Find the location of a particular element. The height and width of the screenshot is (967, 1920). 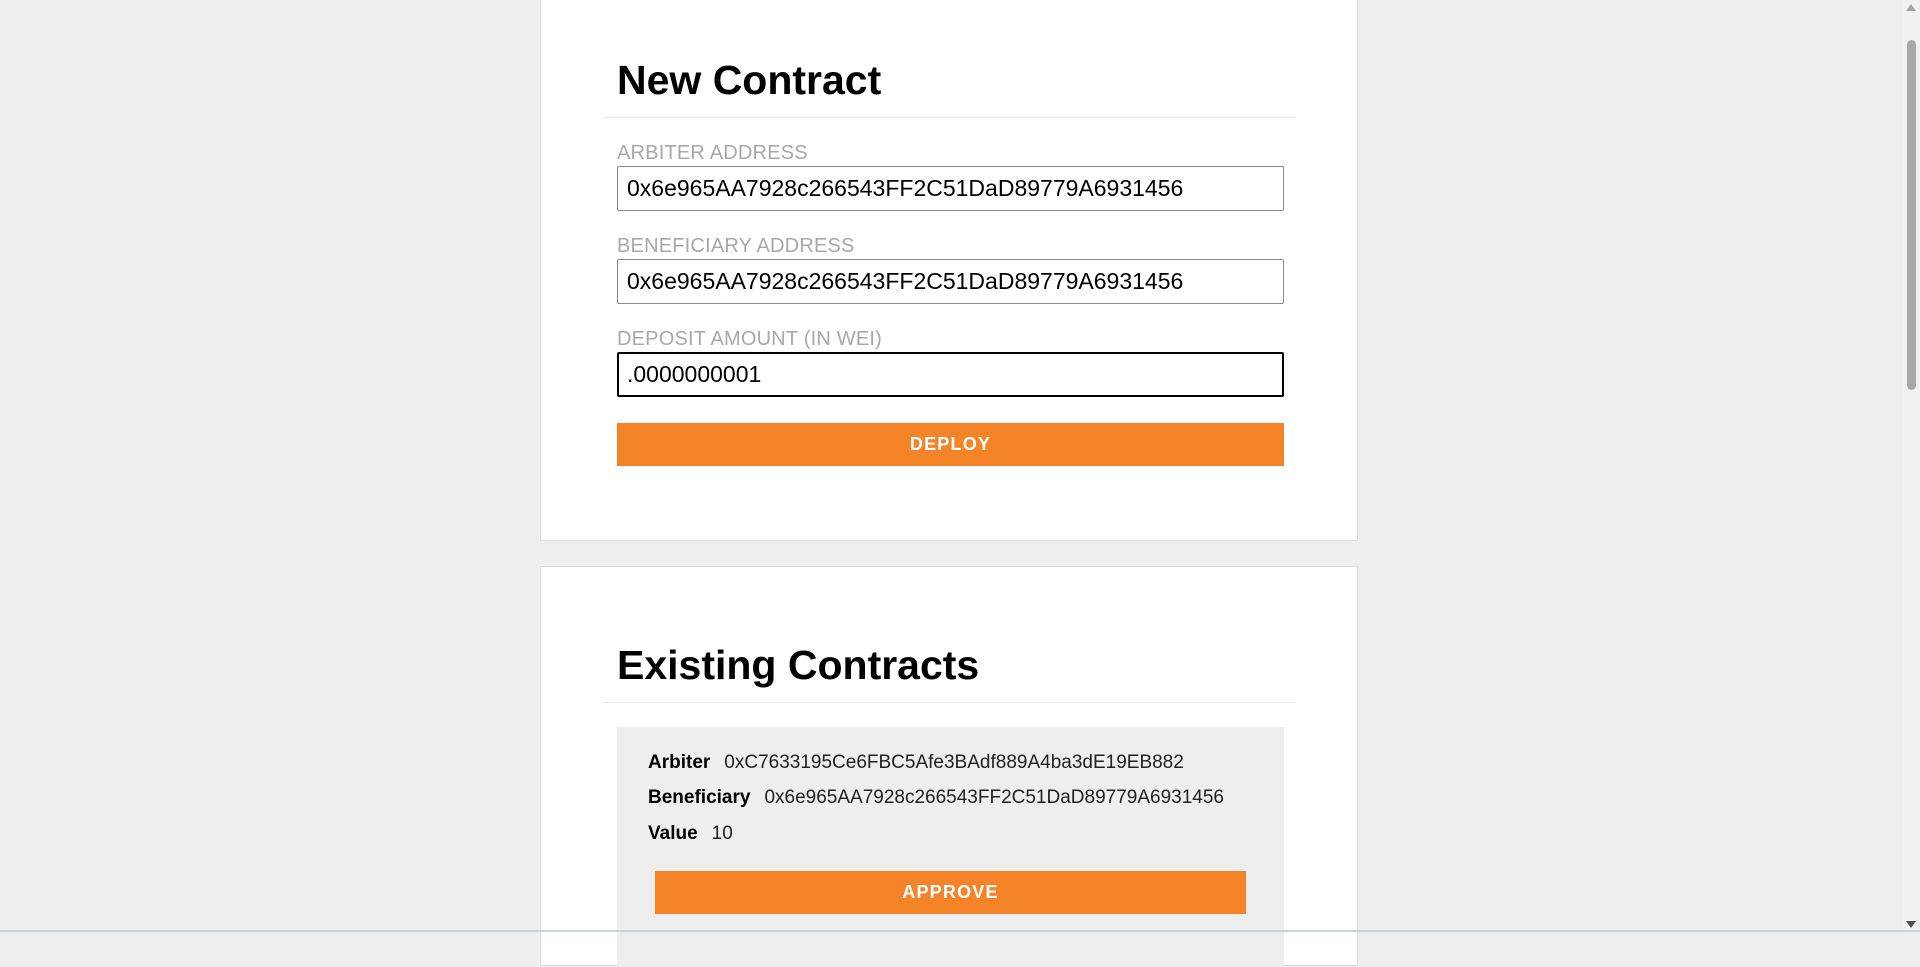

new-contract-title: New Contract is located at coordinates (749, 80).